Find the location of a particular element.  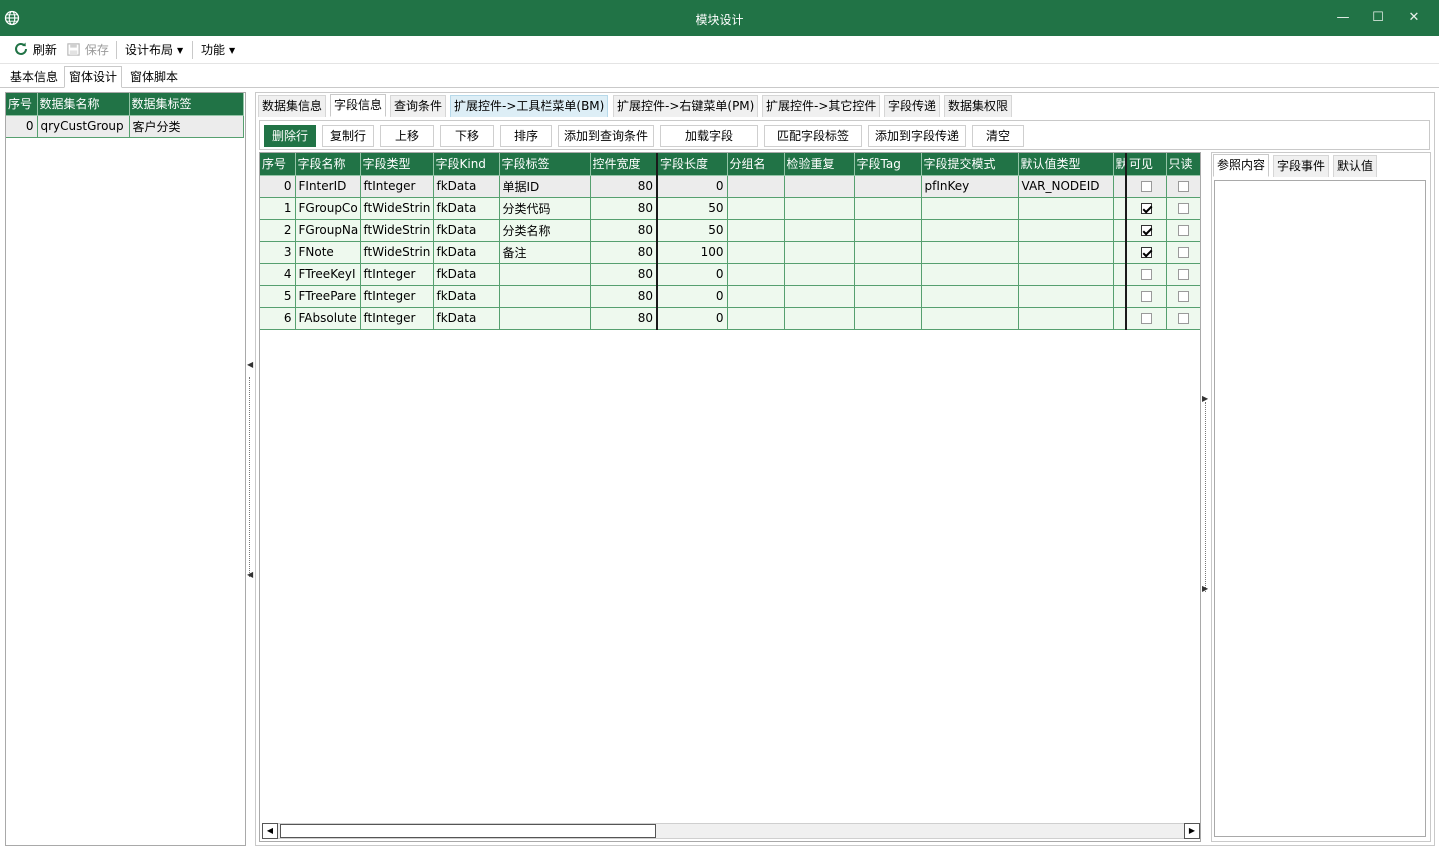

tab-form-design: 窗体设计 is located at coordinates (93, 77).